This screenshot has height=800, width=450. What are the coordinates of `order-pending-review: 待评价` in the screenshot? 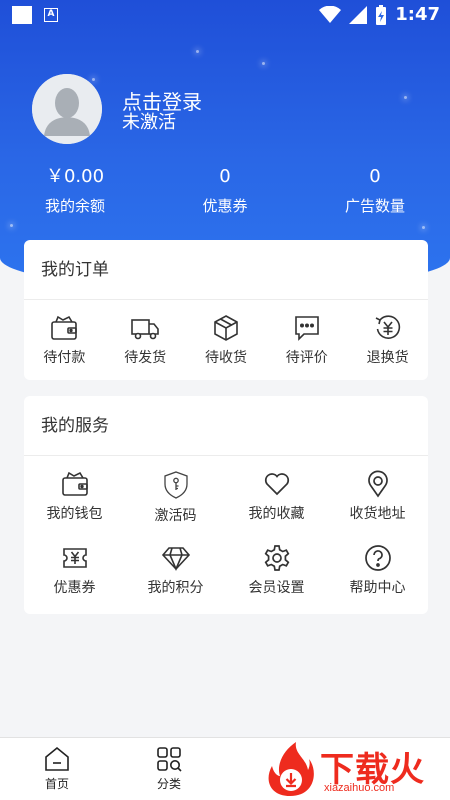 It's located at (306, 340).